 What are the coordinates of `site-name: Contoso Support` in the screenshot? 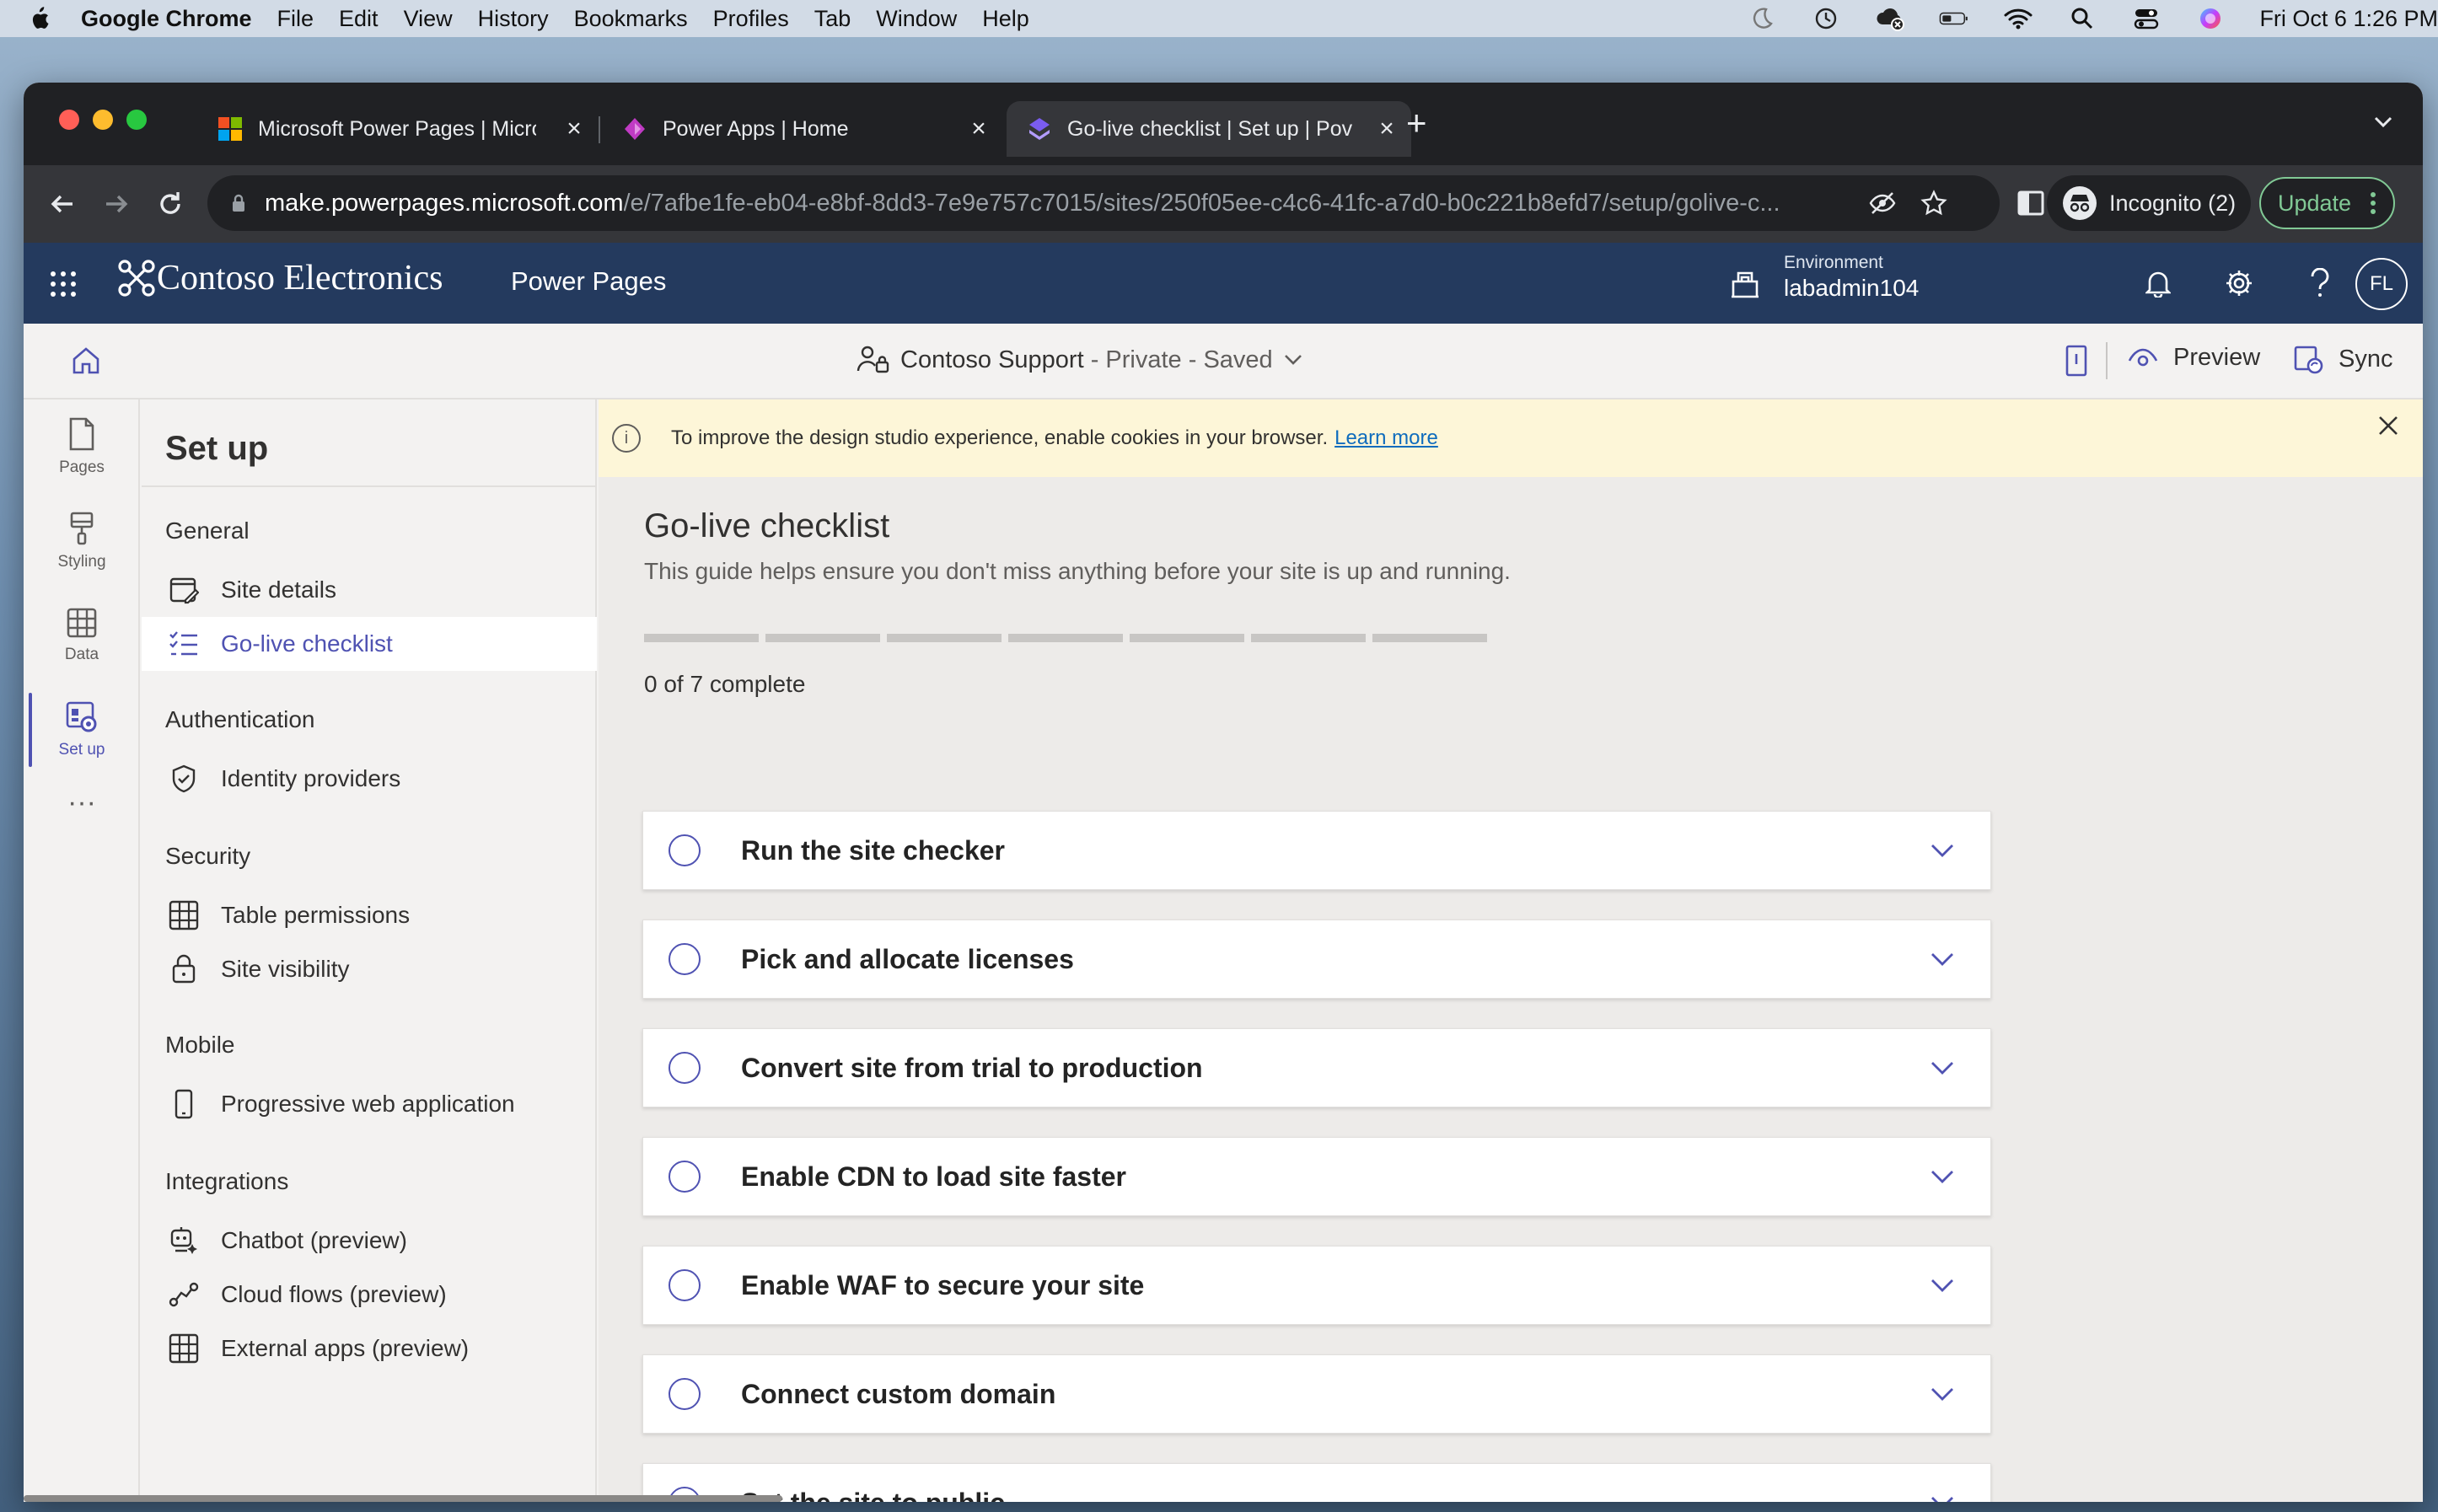 It's located at (992, 359).